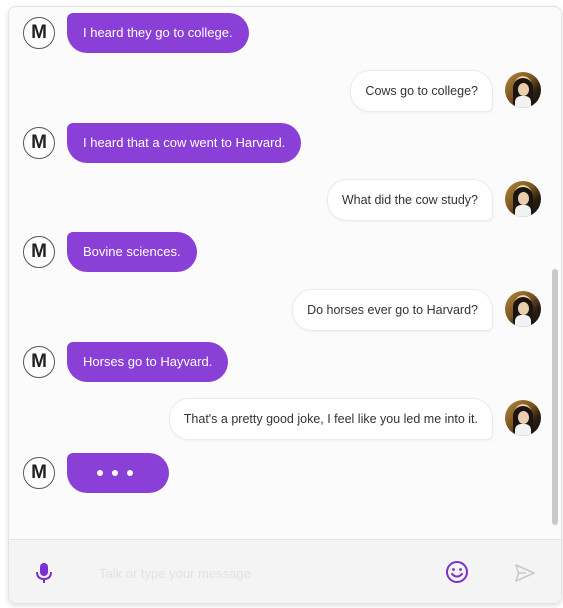  I want to click on scrollbar, so click(555, 273).